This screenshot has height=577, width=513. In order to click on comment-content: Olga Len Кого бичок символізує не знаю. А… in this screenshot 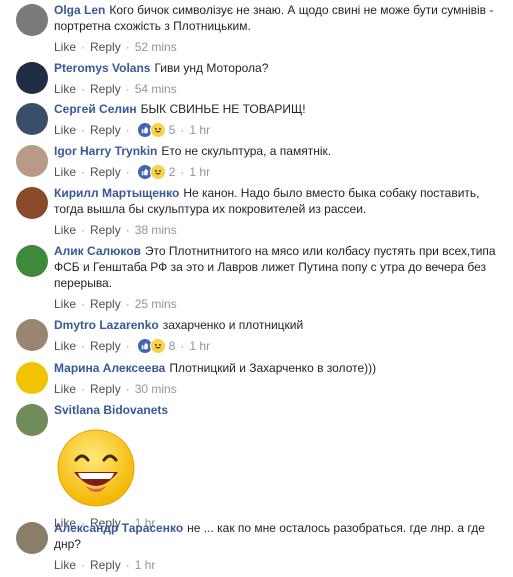, I will do `click(279, 18)`.